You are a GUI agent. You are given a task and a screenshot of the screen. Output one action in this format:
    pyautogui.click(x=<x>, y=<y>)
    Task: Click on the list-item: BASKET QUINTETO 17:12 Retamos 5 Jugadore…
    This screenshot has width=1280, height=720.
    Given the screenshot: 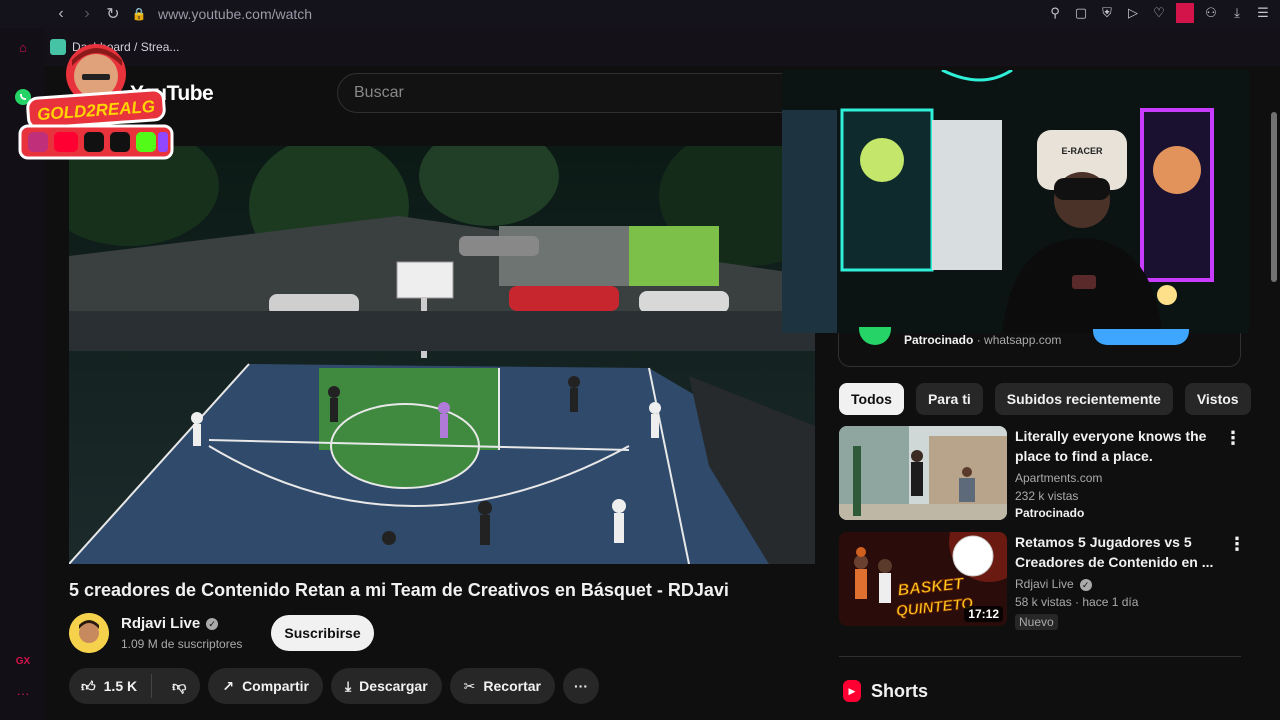 What is the action you would take?
    pyautogui.click(x=1027, y=581)
    